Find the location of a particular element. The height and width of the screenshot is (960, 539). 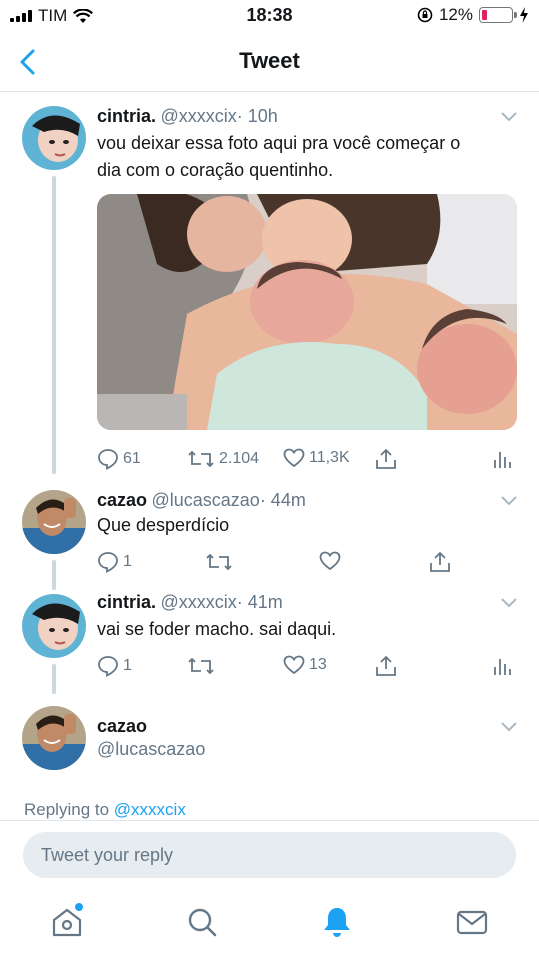

status-bar: TIM 18:38 12% is located at coordinates (269, 17).